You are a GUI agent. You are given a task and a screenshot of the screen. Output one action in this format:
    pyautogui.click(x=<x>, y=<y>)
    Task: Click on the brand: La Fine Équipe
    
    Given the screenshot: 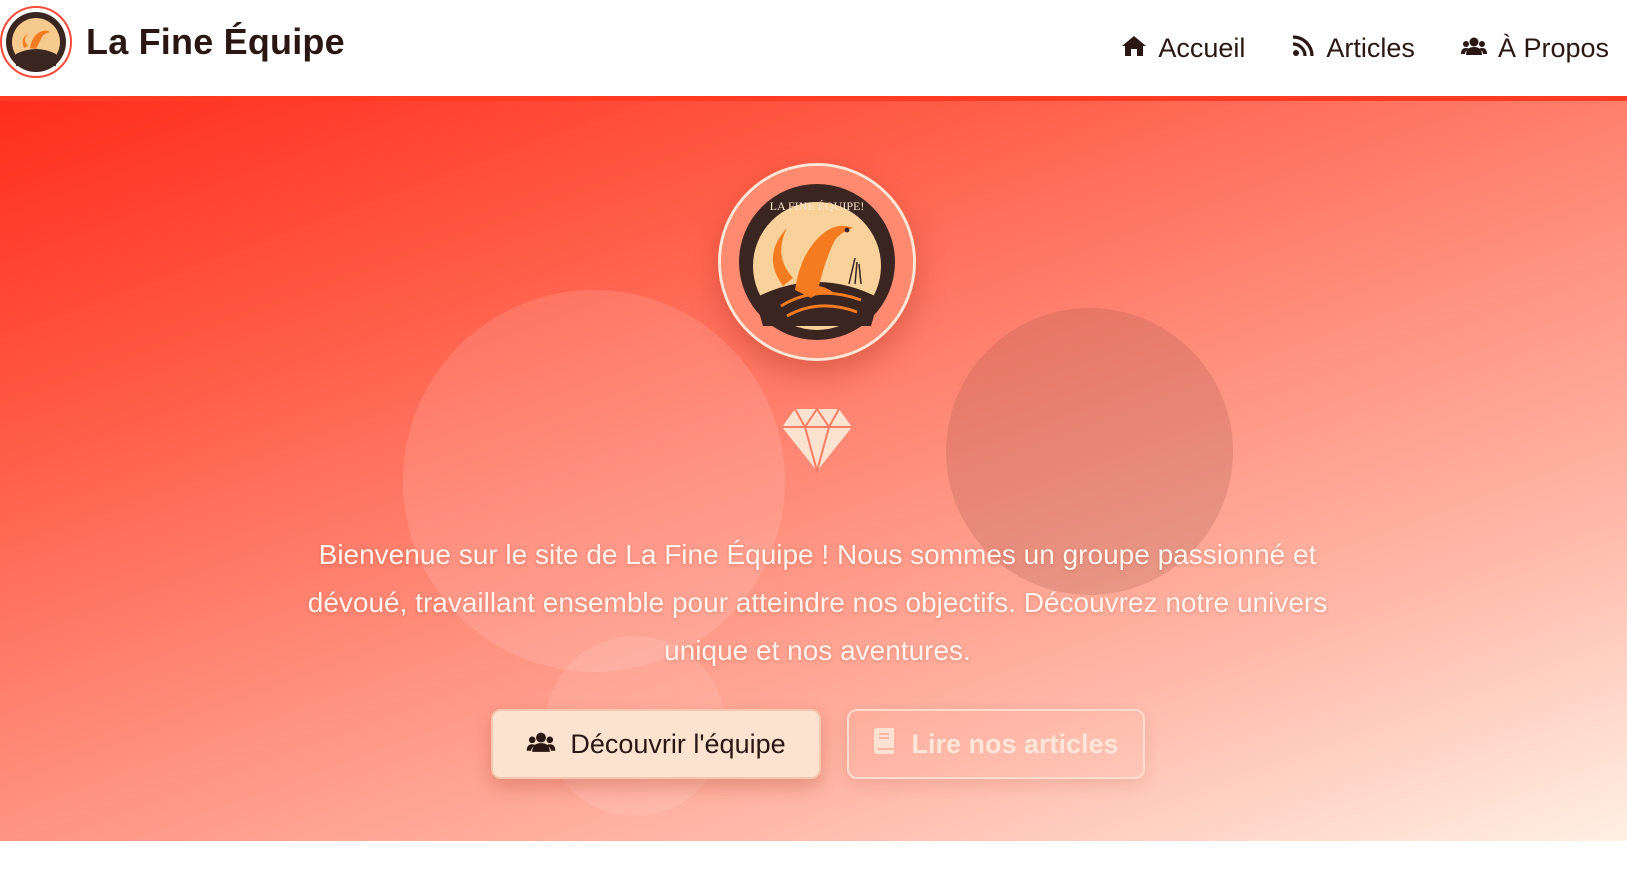 What is the action you would take?
    pyautogui.click(x=172, y=42)
    